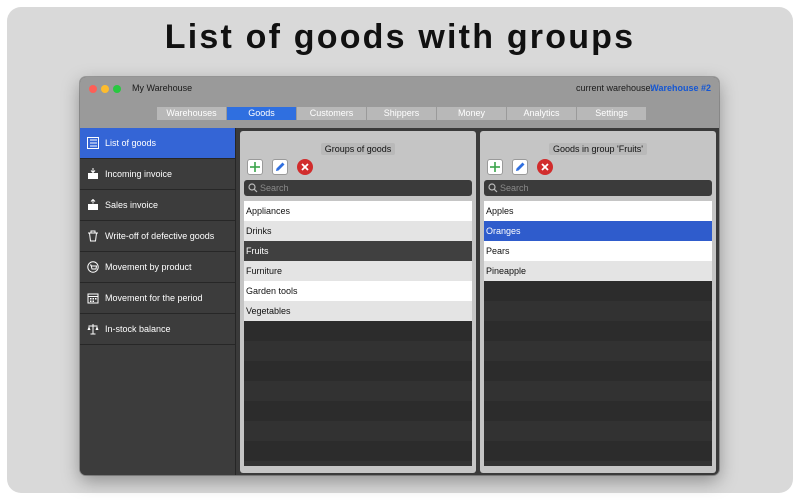 This screenshot has height=500, width=800. What do you see at coordinates (358, 291) in the screenshot?
I see `list-item: Garden tools` at bounding box center [358, 291].